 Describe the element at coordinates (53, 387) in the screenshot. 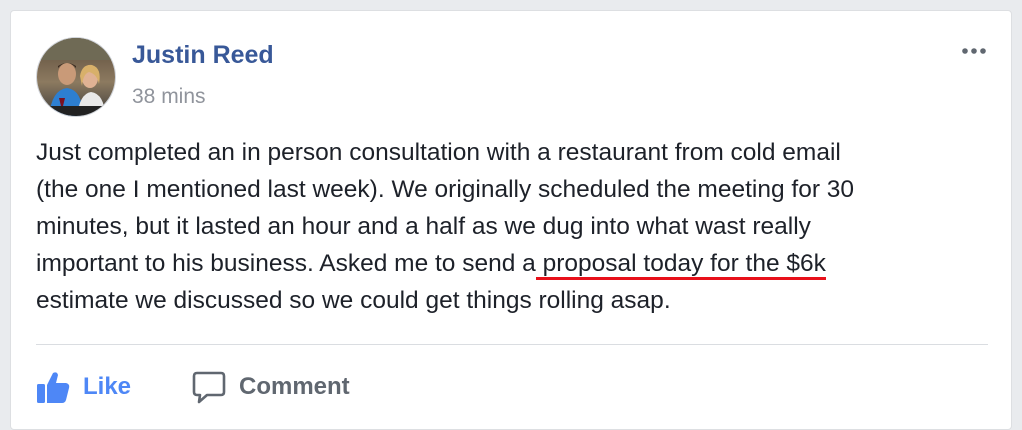

I see `thumbs-up-icon` at that location.